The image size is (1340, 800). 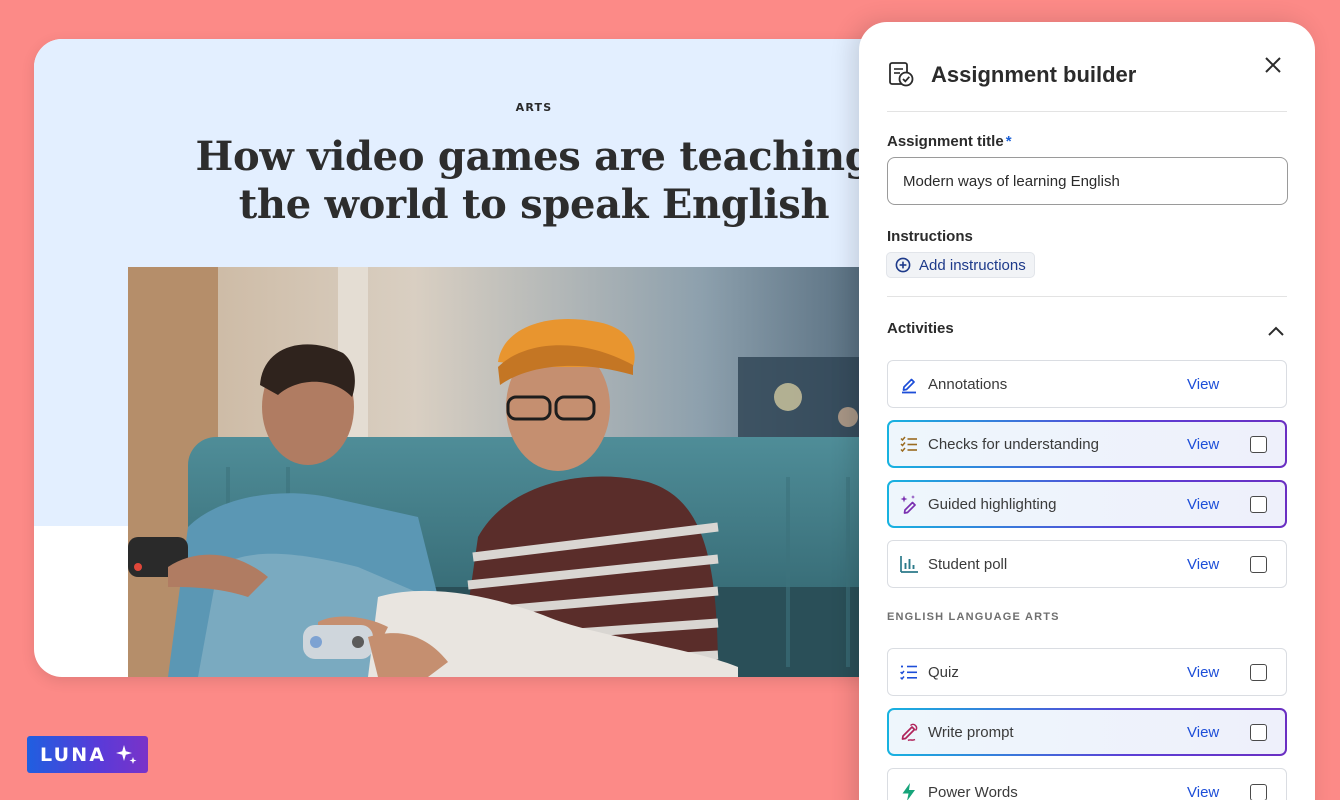 I want to click on assignment-title-label: Assignment title *, so click(x=949, y=141).